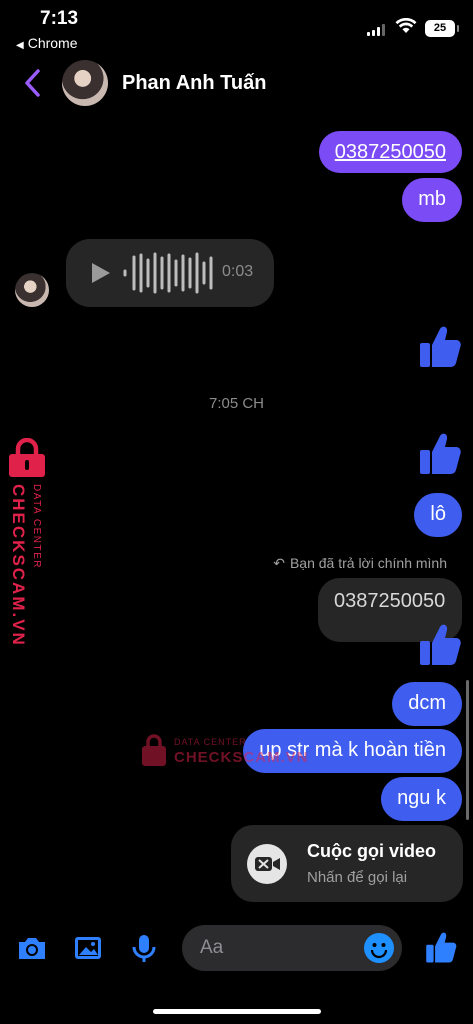  I want to click on call-subtitle: Nhấn để gọi lại, so click(357, 877).